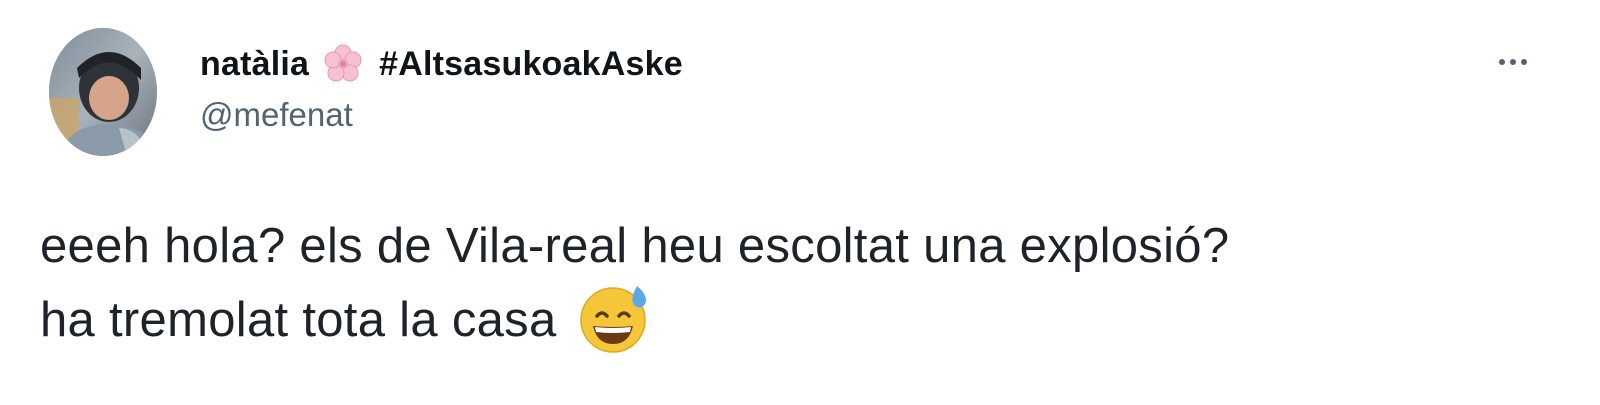  Describe the element at coordinates (615, 318) in the screenshot. I see `grinning-face-with-sweat-icon` at that location.